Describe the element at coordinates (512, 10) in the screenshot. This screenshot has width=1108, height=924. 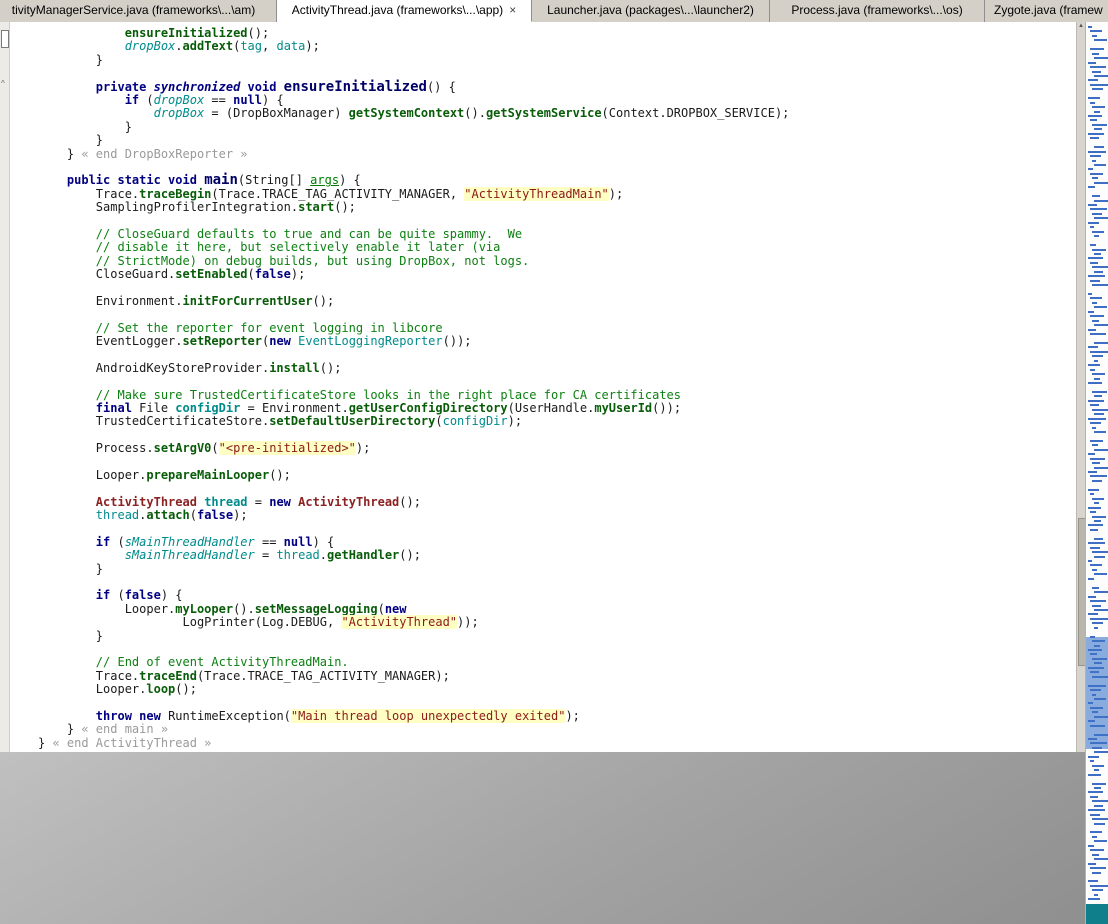
I see `tab-close-icon: ×` at that location.